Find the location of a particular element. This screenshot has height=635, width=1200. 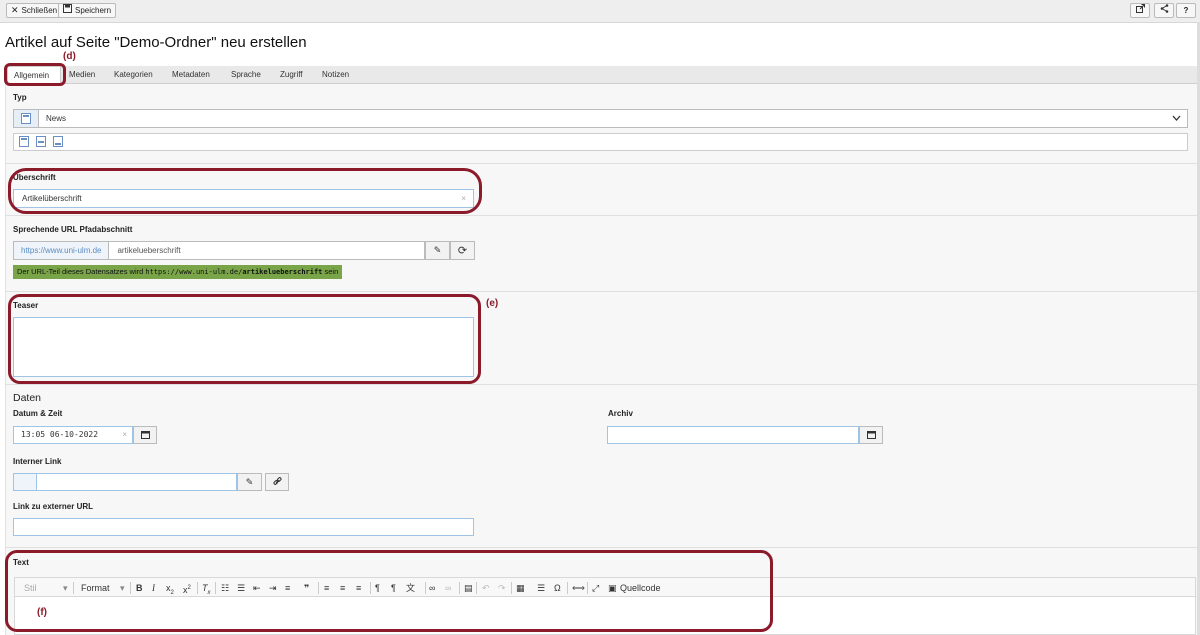

tab-kategorien: Kategorien is located at coordinates (133, 74).